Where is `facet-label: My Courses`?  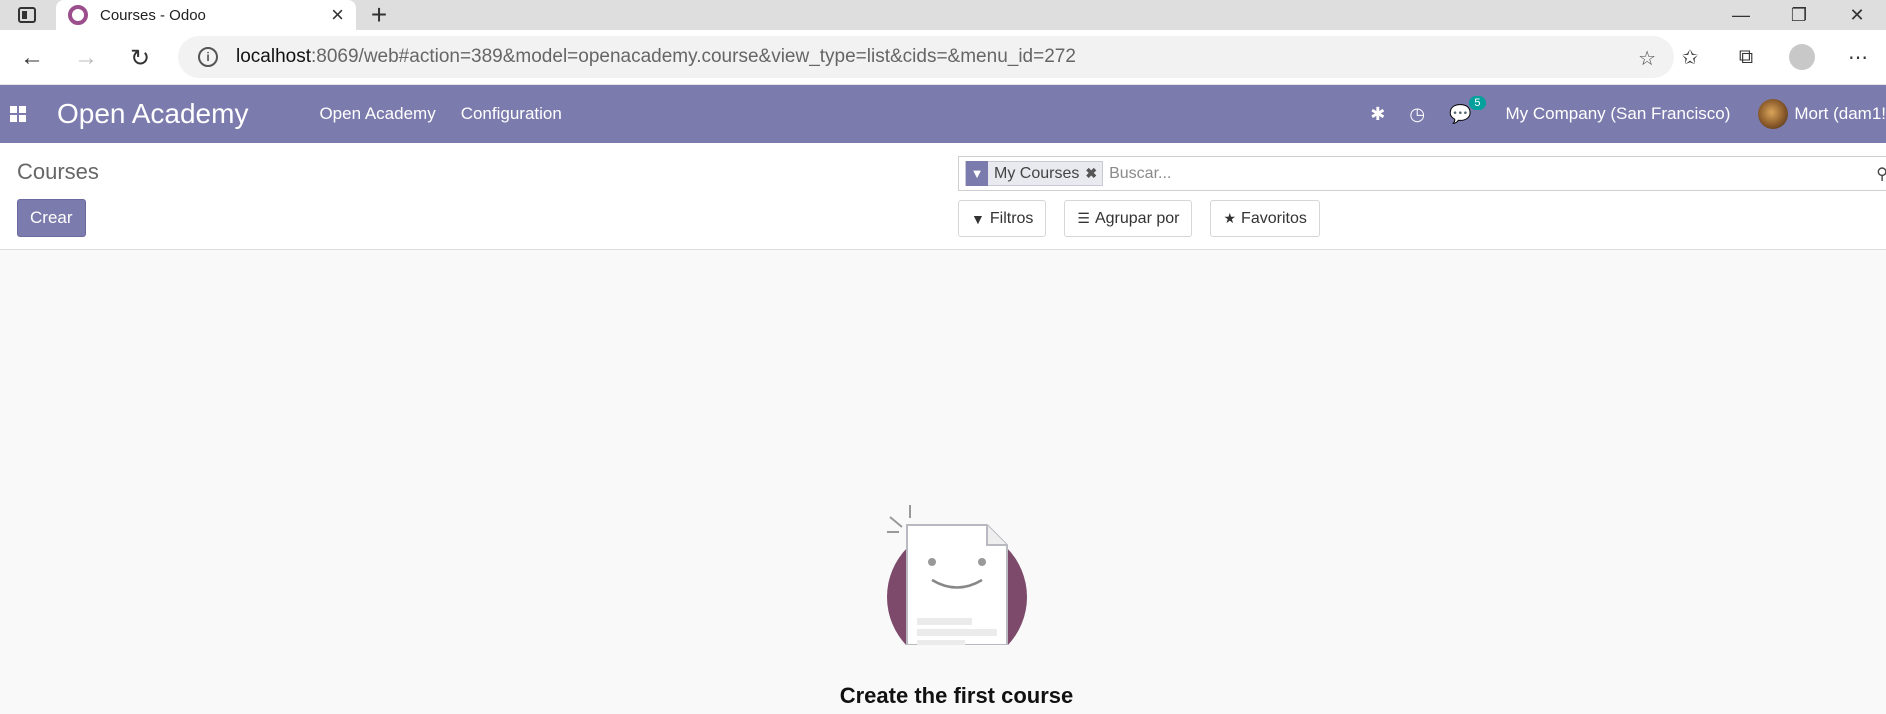
facet-label: My Courses is located at coordinates (1037, 173).